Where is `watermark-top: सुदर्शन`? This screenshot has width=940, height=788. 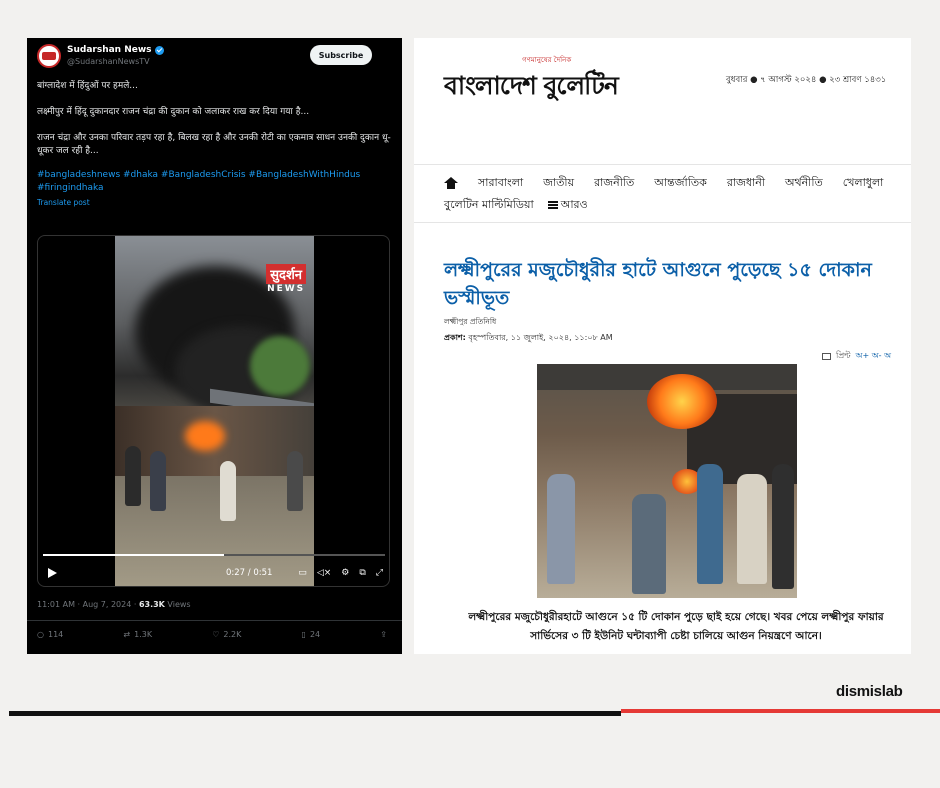
watermark-top: सुदर्शन is located at coordinates (286, 274).